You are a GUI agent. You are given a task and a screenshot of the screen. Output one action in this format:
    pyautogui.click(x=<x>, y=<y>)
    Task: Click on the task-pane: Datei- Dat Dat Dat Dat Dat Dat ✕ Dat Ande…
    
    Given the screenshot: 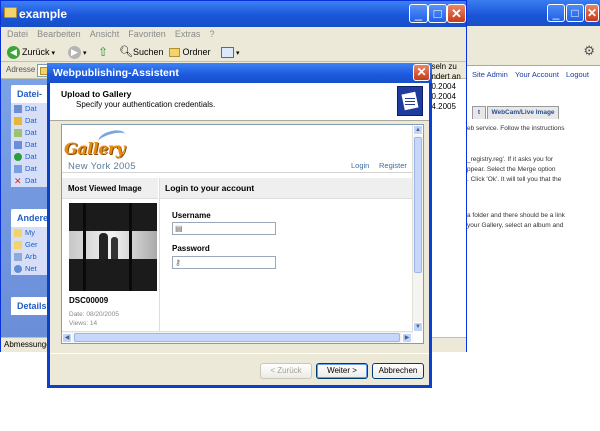 What is the action you would take?
    pyautogui.click(x=27, y=208)
    